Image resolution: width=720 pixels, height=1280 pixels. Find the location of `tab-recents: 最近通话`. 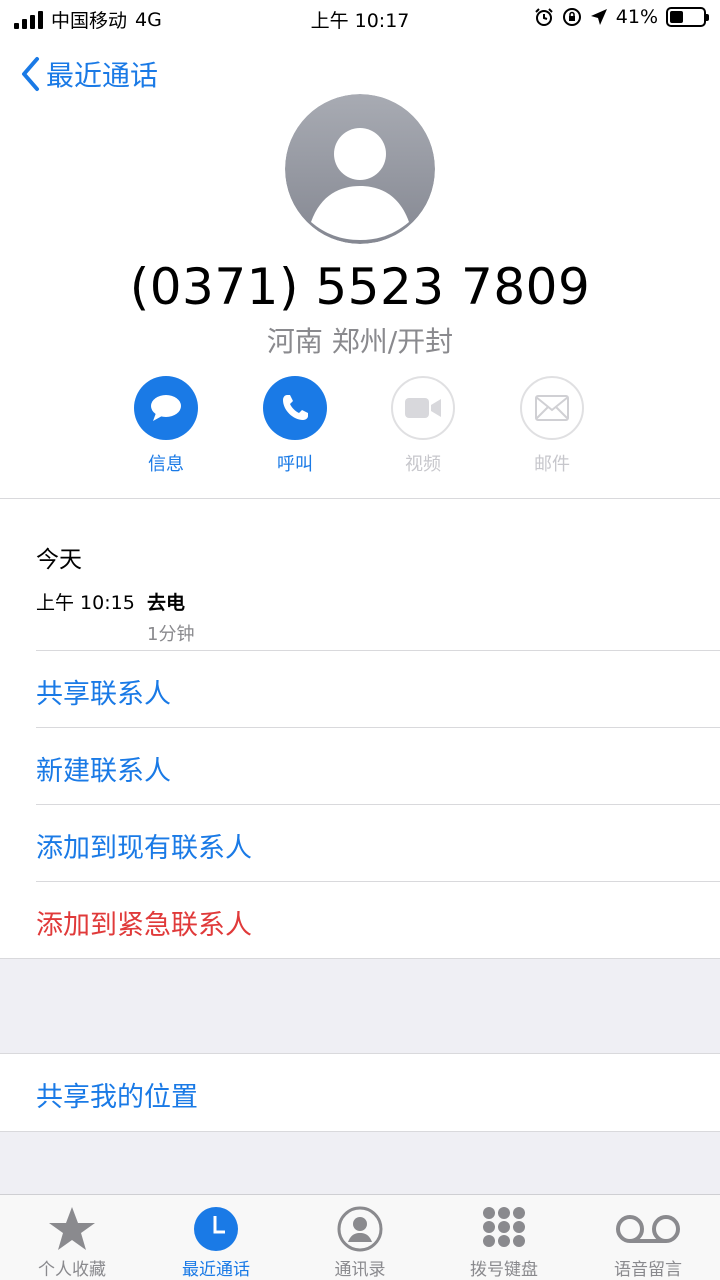

tab-recents: 最近通话 is located at coordinates (216, 1237).